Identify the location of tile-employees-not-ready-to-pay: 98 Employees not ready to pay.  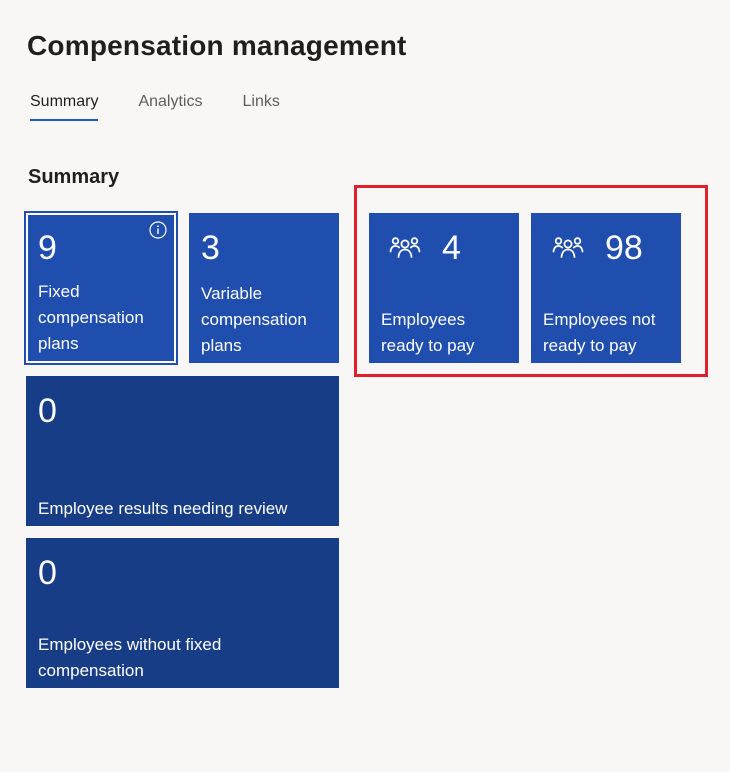
(606, 288).